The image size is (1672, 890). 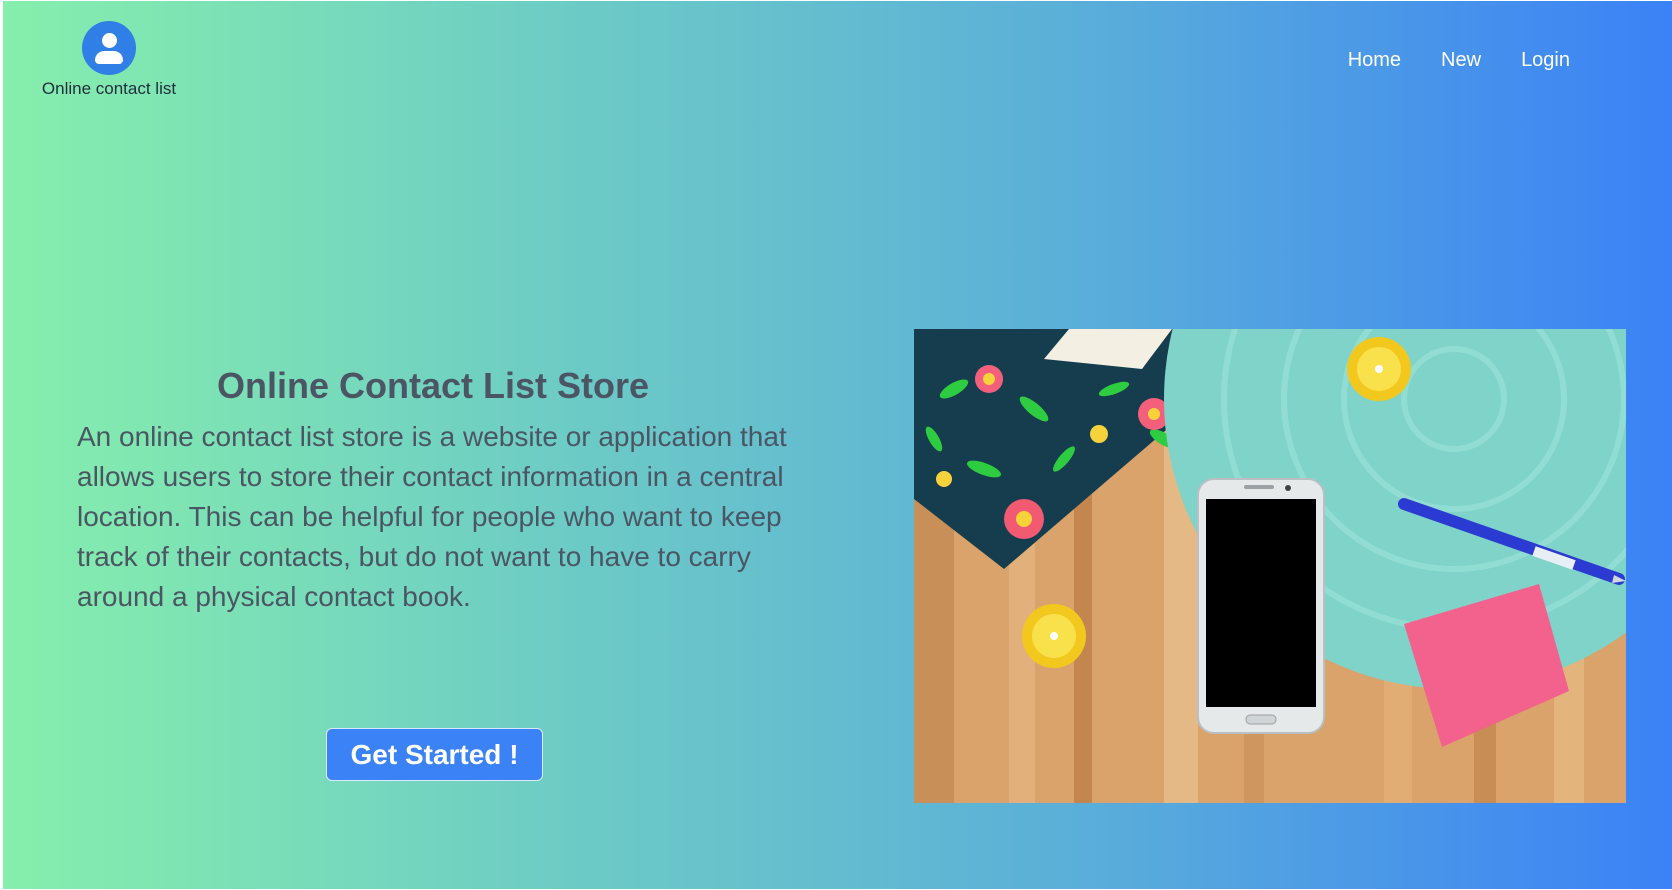 I want to click on brand: Online contact list, so click(x=109, y=60).